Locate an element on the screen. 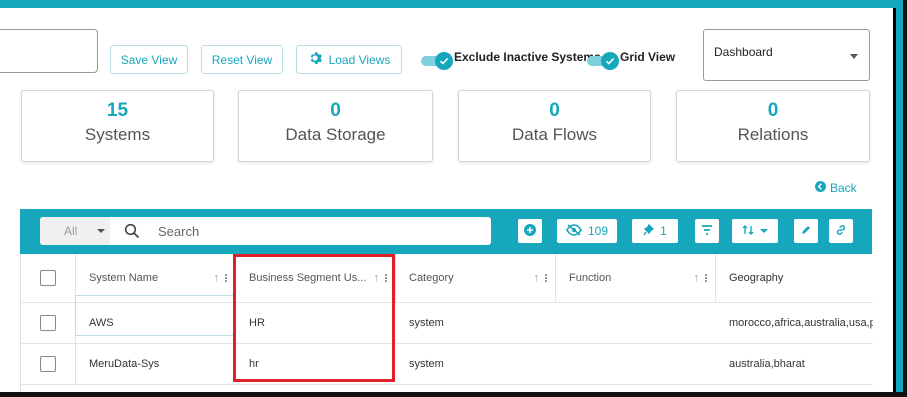 The width and height of the screenshot is (907, 397). search-icon is located at coordinates (132, 233).